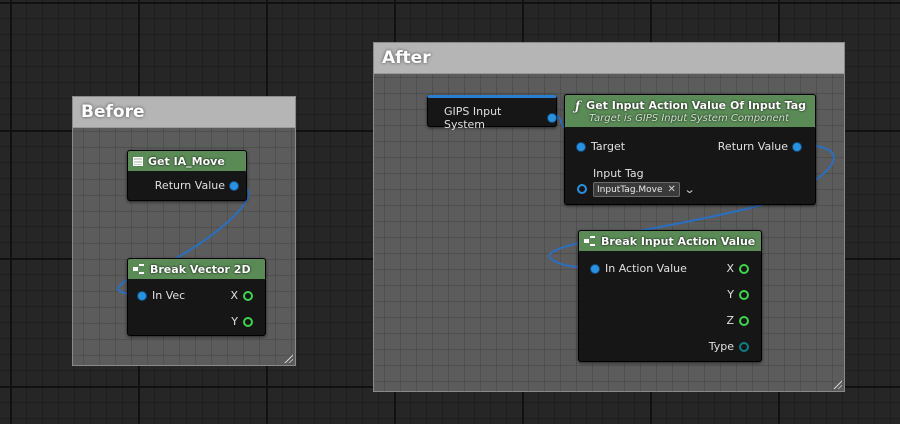 This screenshot has width=900, height=424. What do you see at coordinates (200, 269) in the screenshot?
I see `node-title: Break Vector 2D` at bounding box center [200, 269].